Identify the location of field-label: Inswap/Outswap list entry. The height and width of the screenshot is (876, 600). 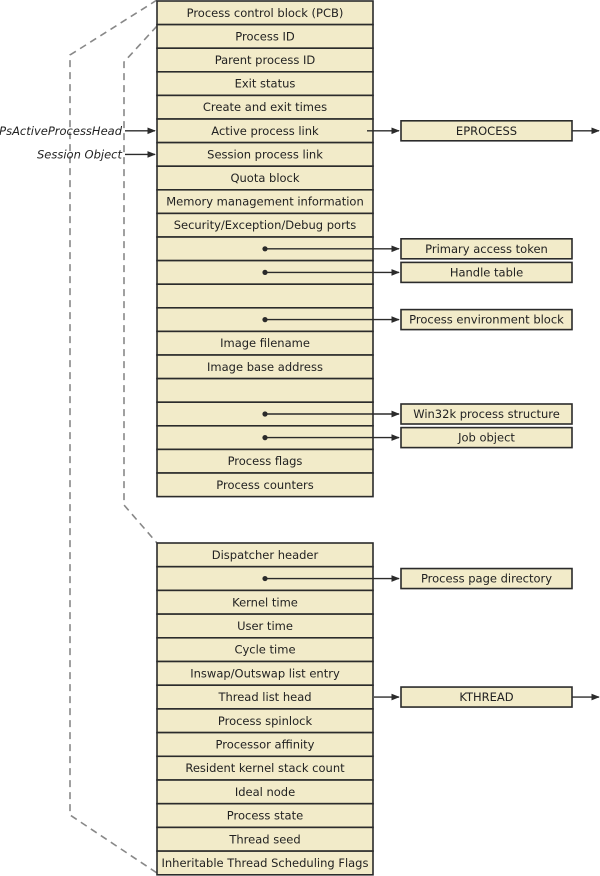
(265, 673).